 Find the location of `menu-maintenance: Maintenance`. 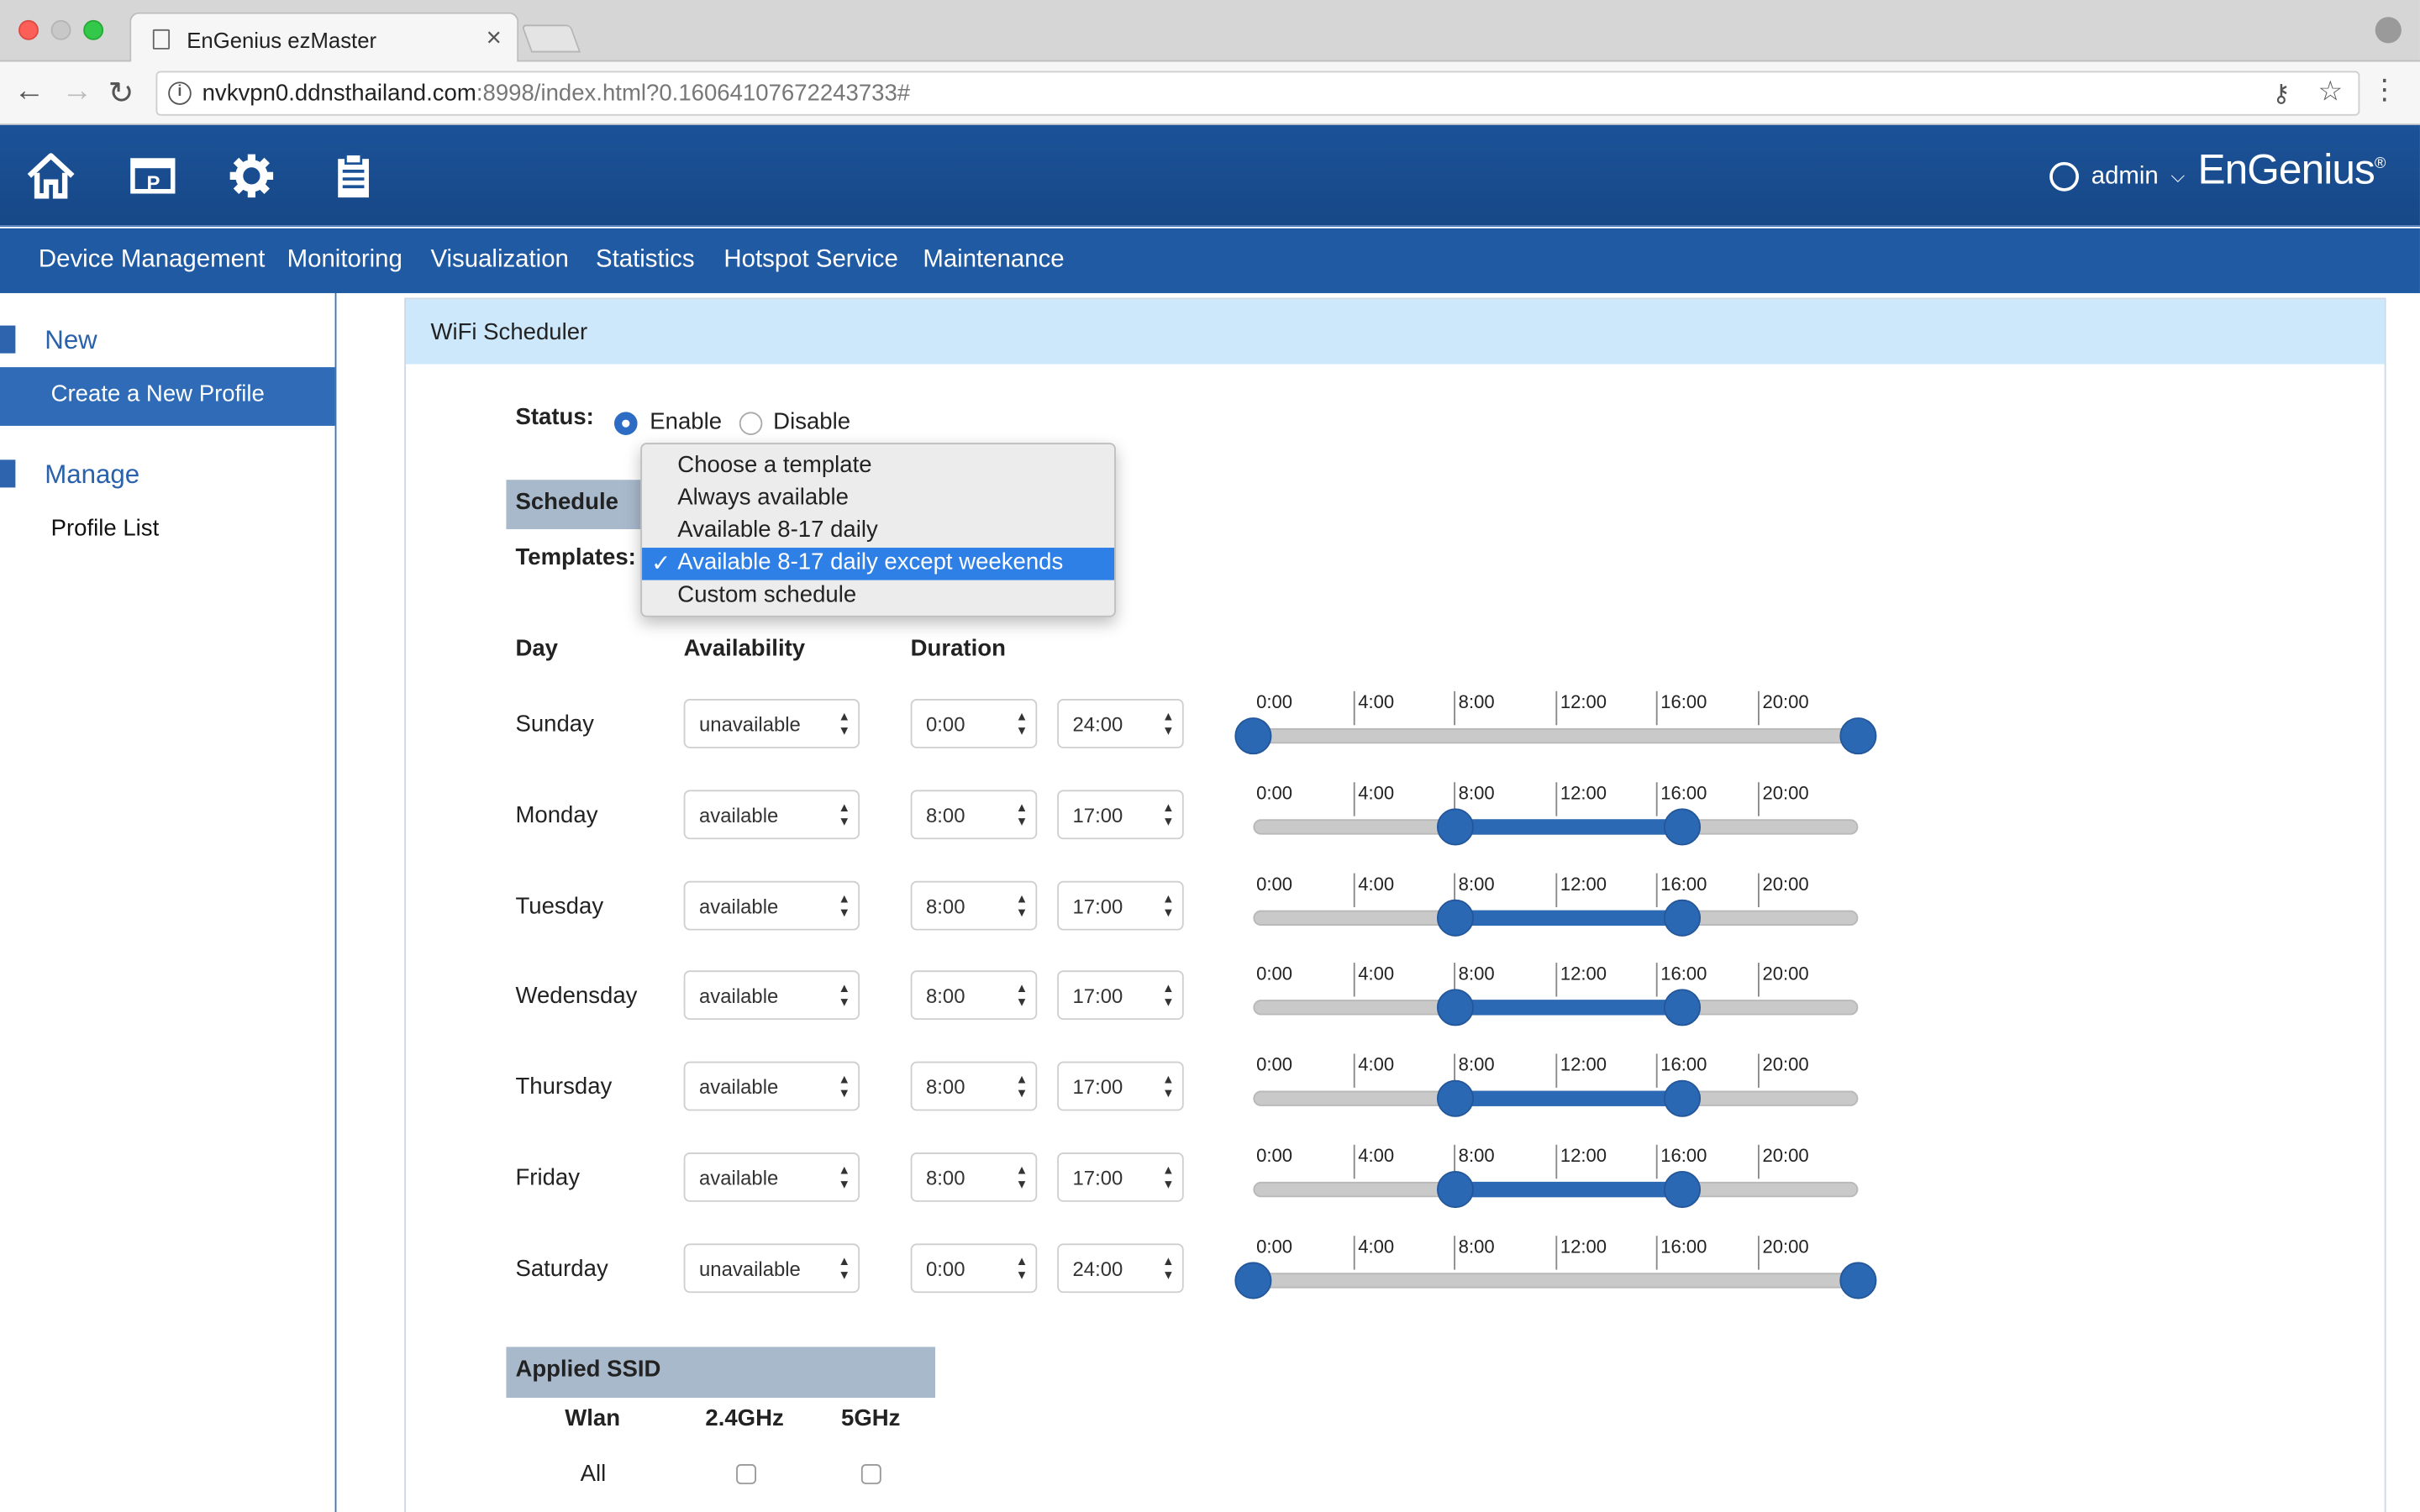

menu-maintenance: Maintenance is located at coordinates (993, 261).